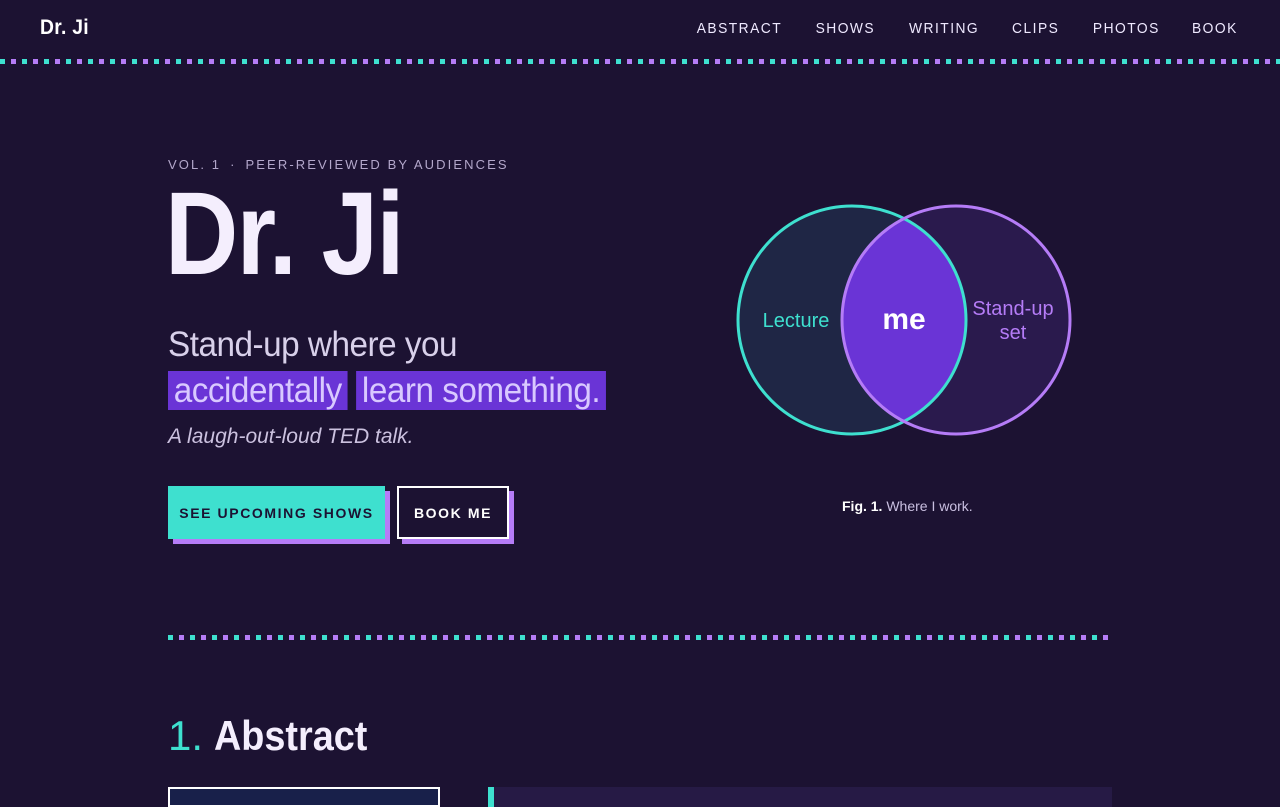 The width and height of the screenshot is (1280, 807). I want to click on section-number: 1., so click(186, 735).